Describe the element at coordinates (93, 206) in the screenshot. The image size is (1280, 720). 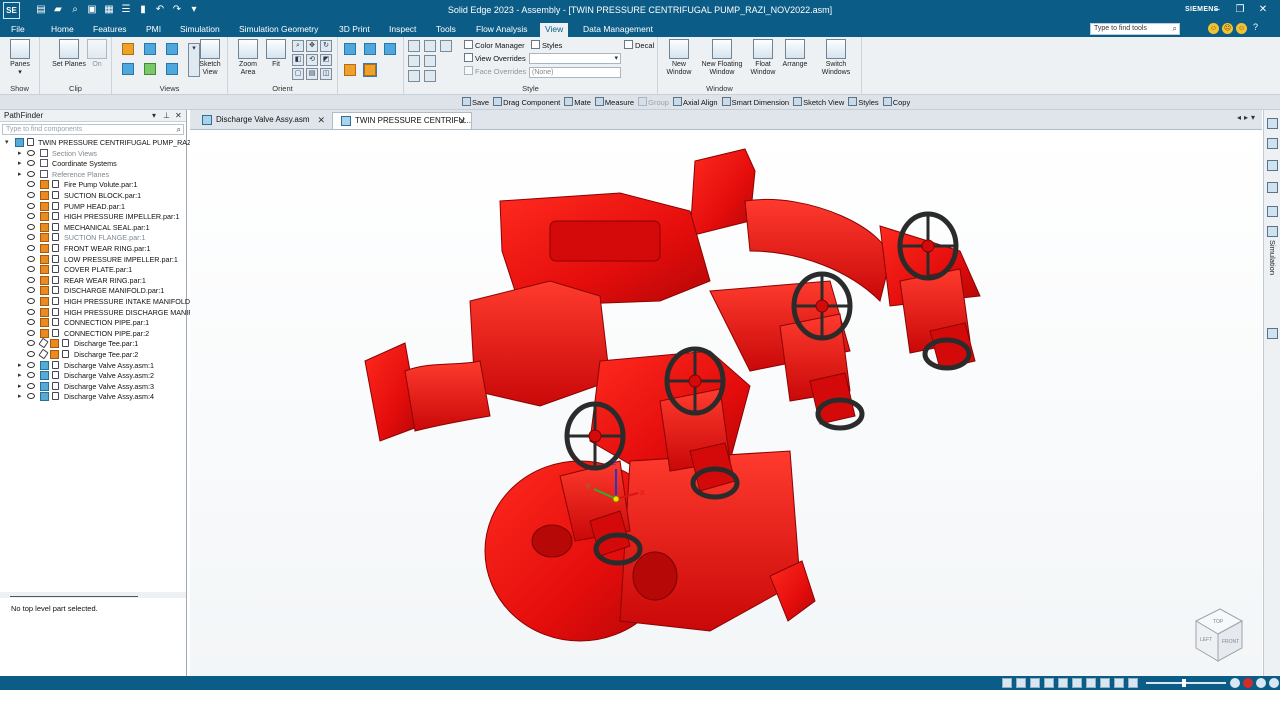
I see `tree-item: PUMP HEAD.par:1` at that location.